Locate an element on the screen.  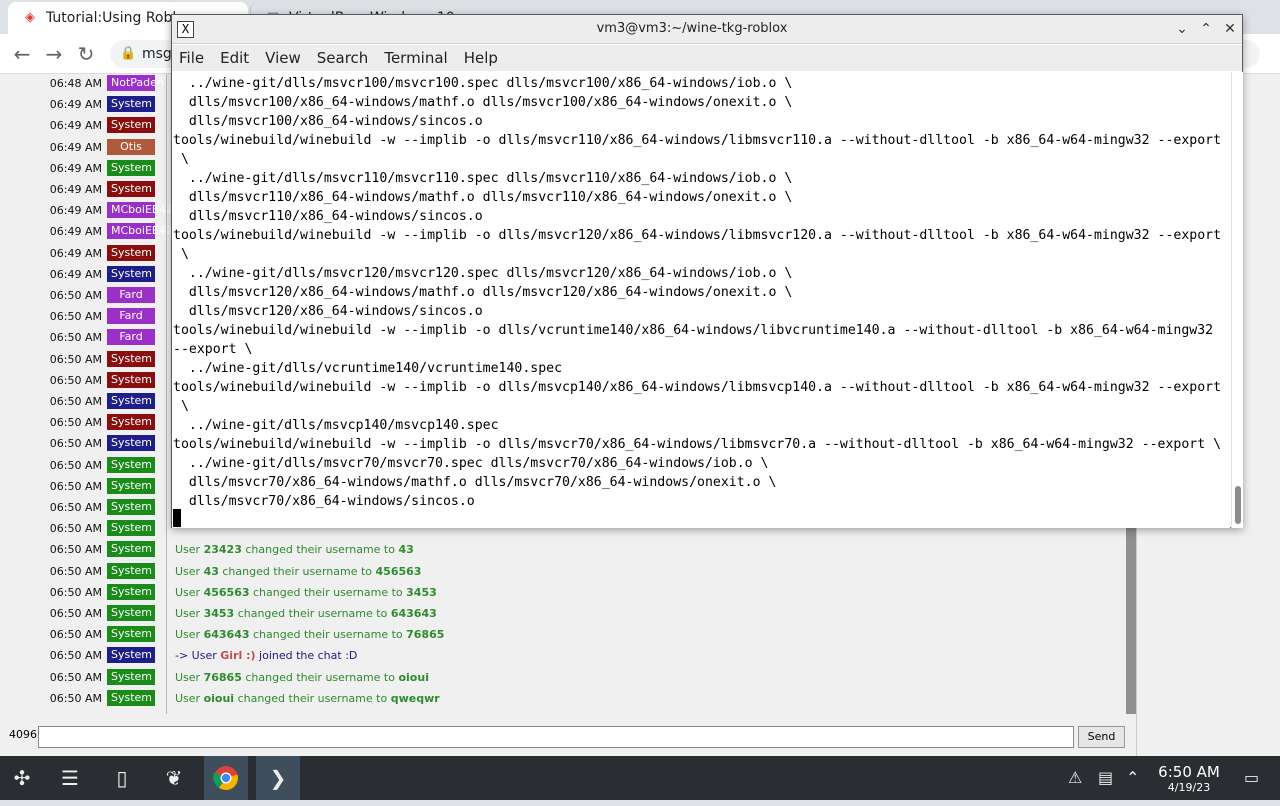
chrome-icon is located at coordinates (226, 778).